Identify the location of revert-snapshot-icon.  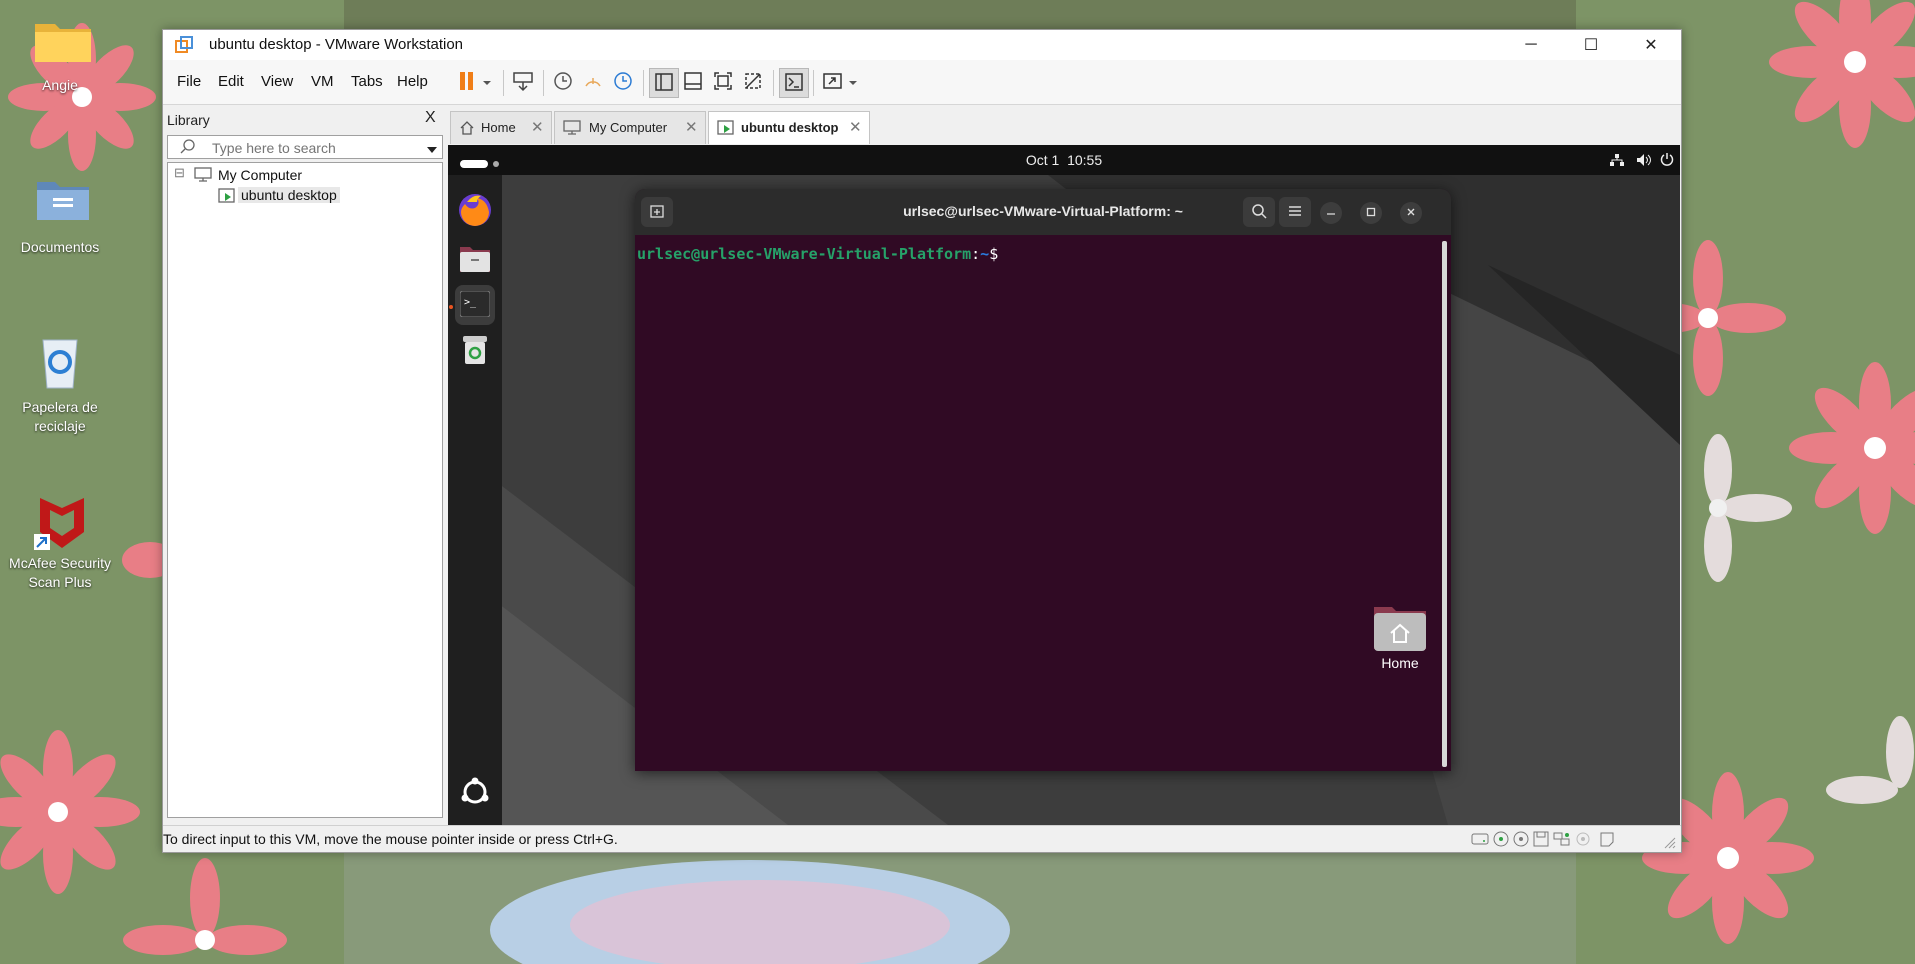
(593, 82).